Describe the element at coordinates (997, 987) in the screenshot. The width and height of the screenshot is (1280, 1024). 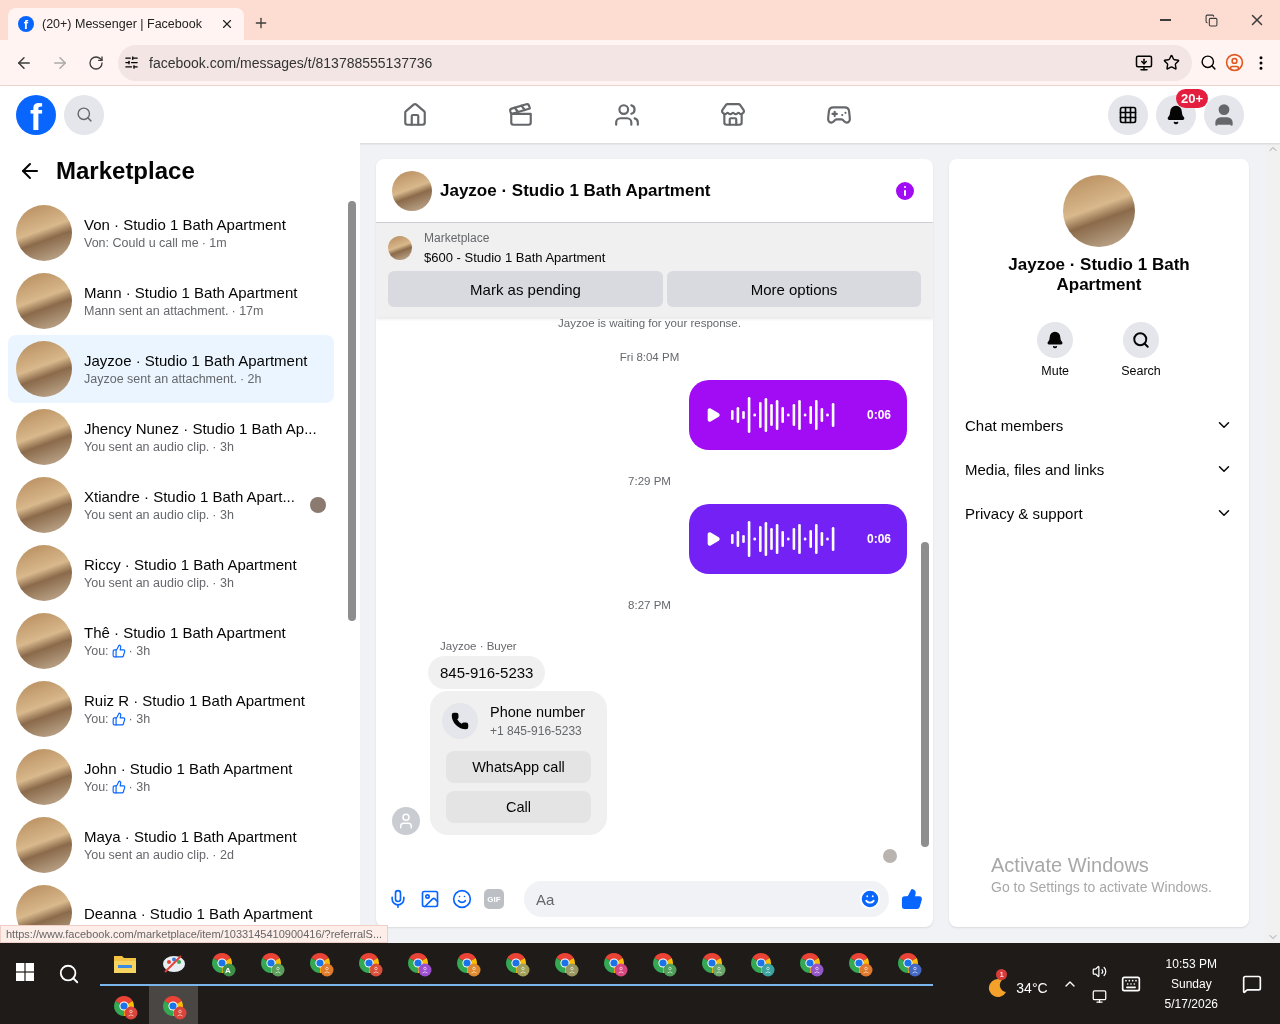
I see `moon-icon` at that location.